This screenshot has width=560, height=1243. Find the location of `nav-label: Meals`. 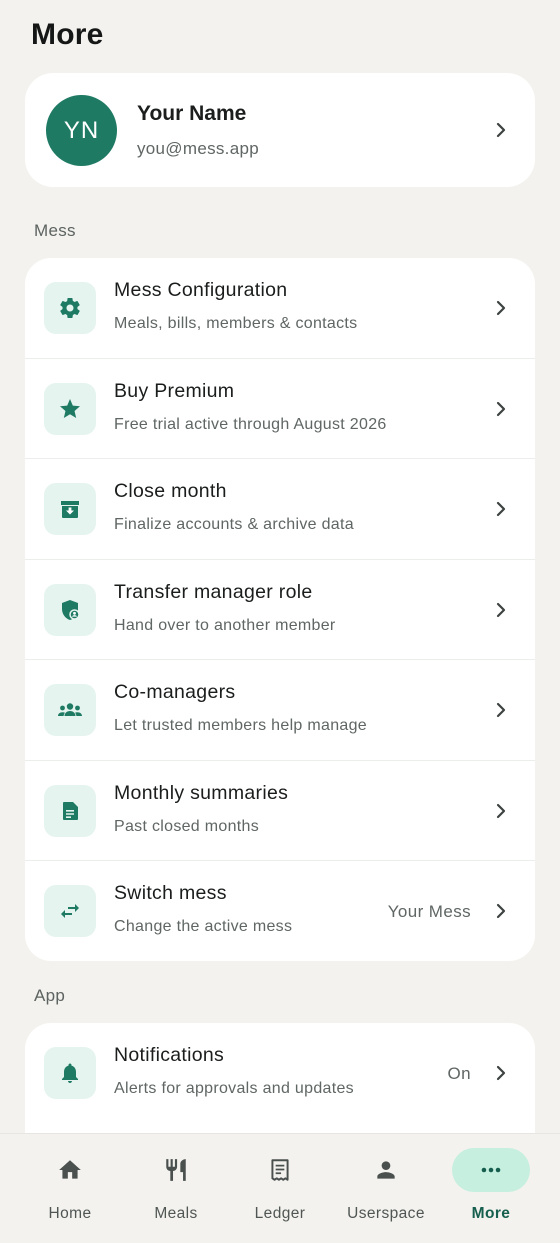

nav-label: Meals is located at coordinates (176, 1213).